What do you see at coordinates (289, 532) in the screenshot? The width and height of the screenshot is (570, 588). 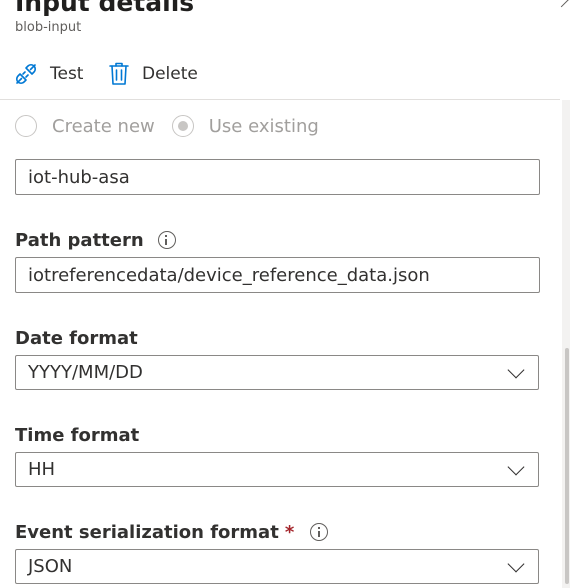 I see `required-marker: *` at bounding box center [289, 532].